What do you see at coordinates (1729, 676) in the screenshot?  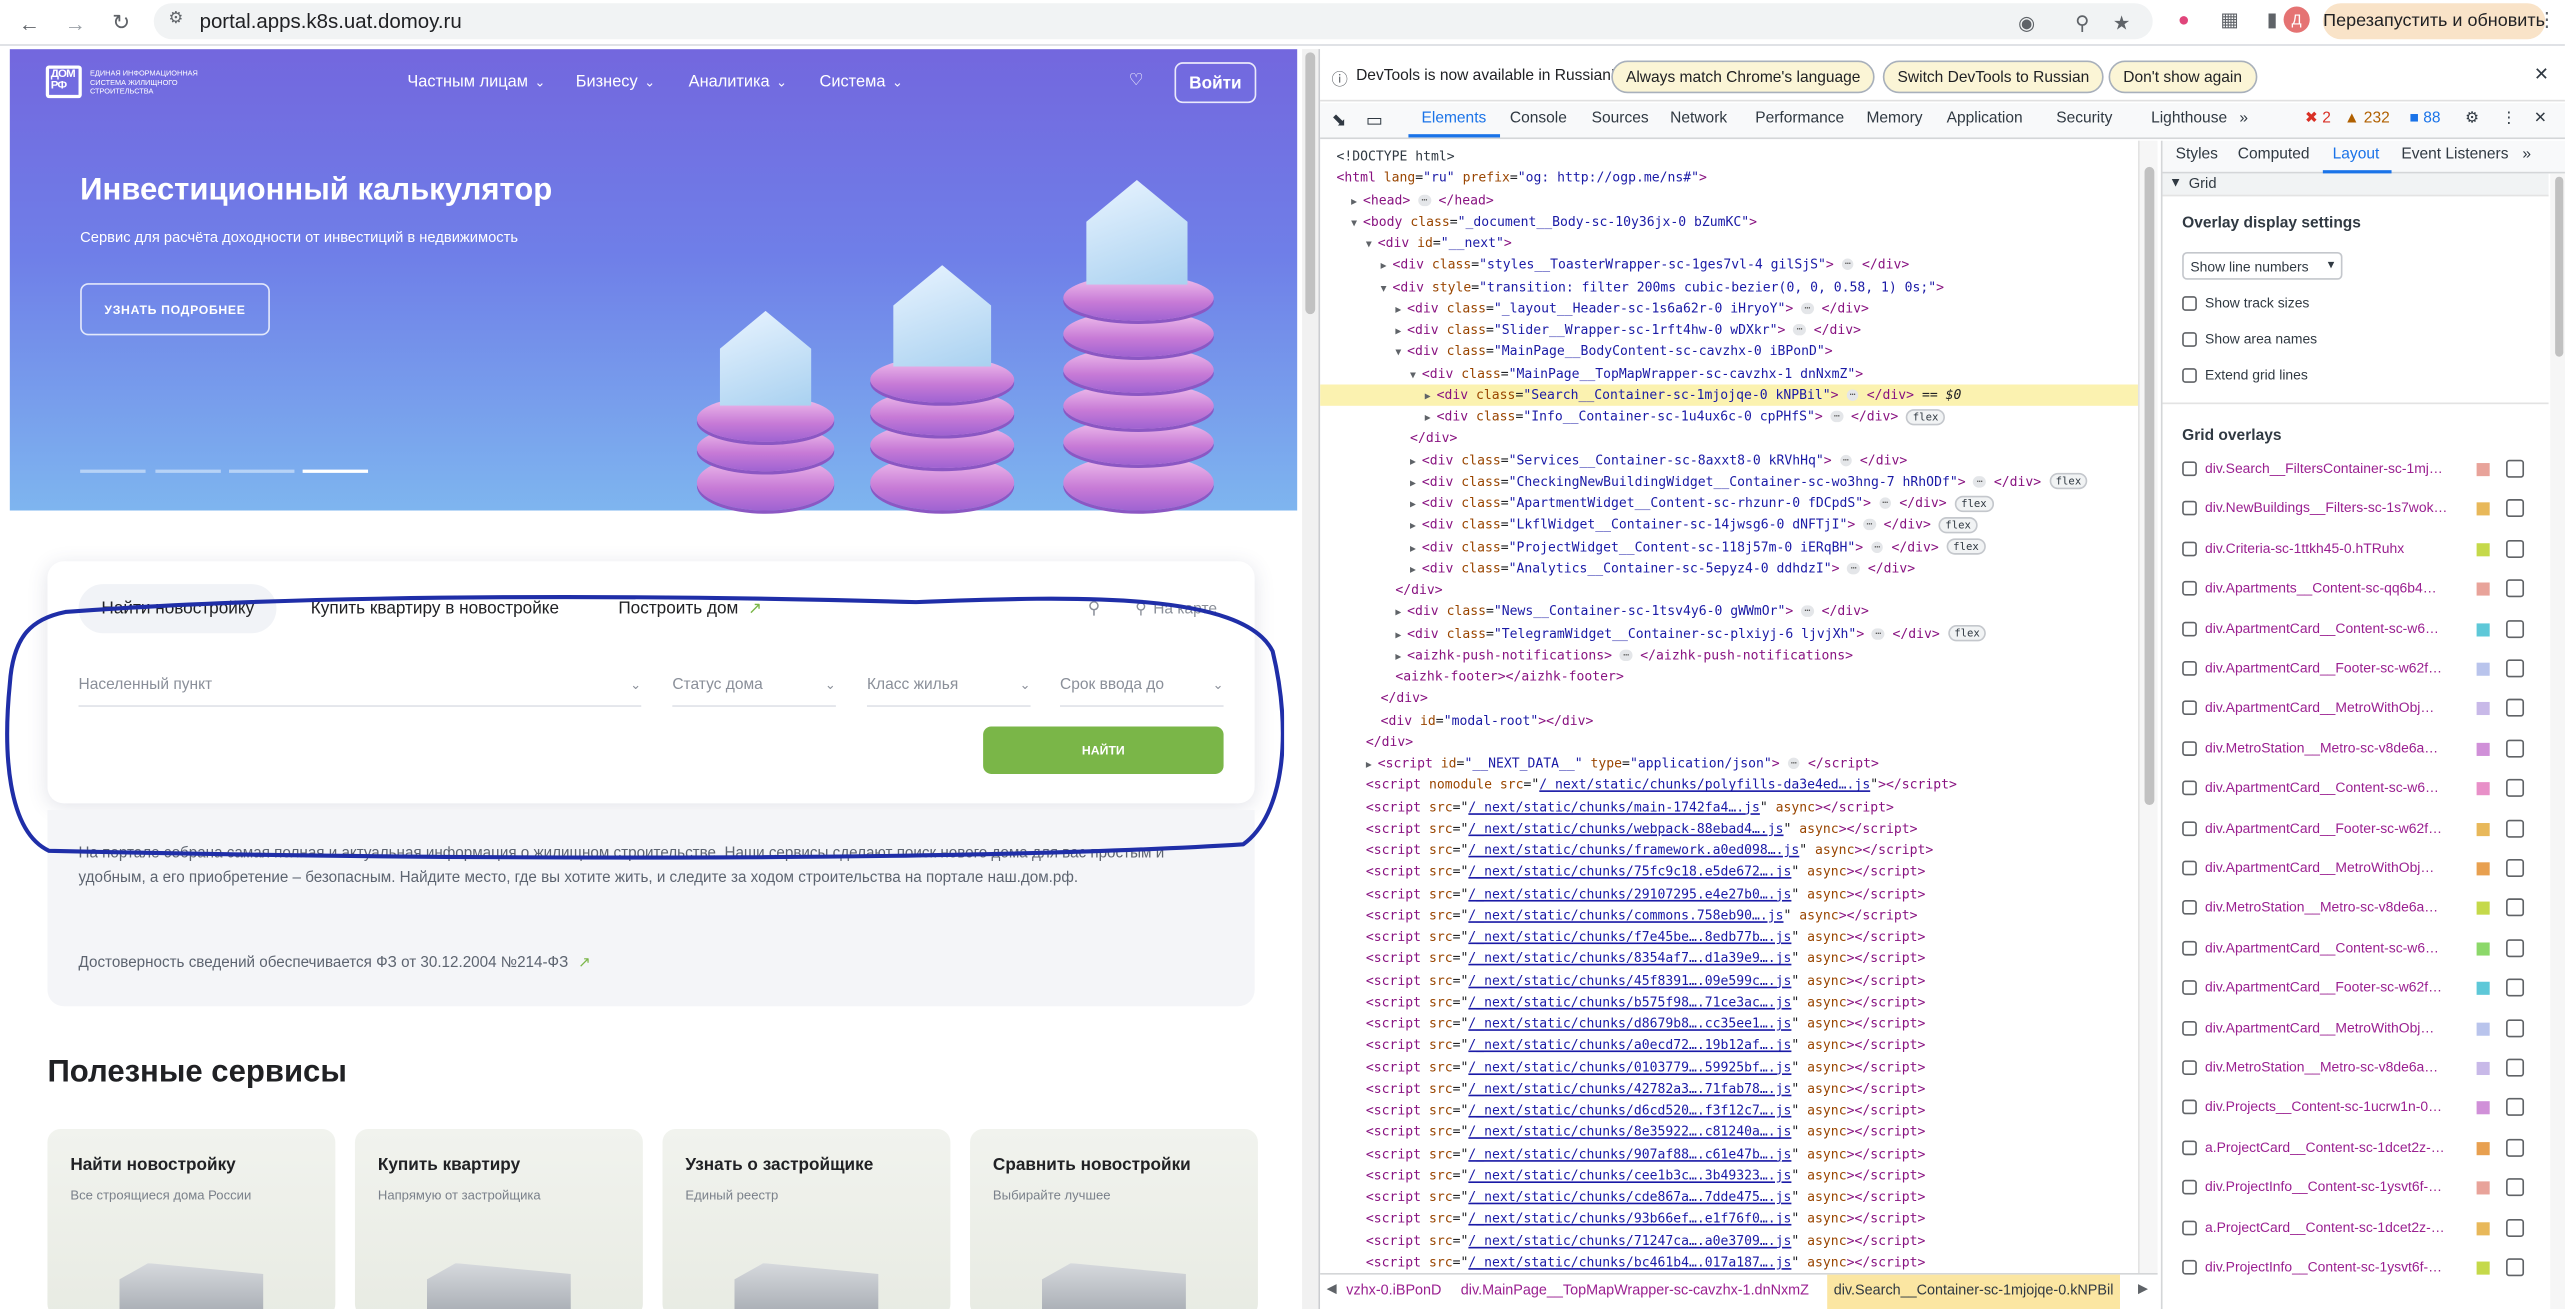 I see `dom-node: <aizhk-footer></aizhk-footer>` at bounding box center [1729, 676].